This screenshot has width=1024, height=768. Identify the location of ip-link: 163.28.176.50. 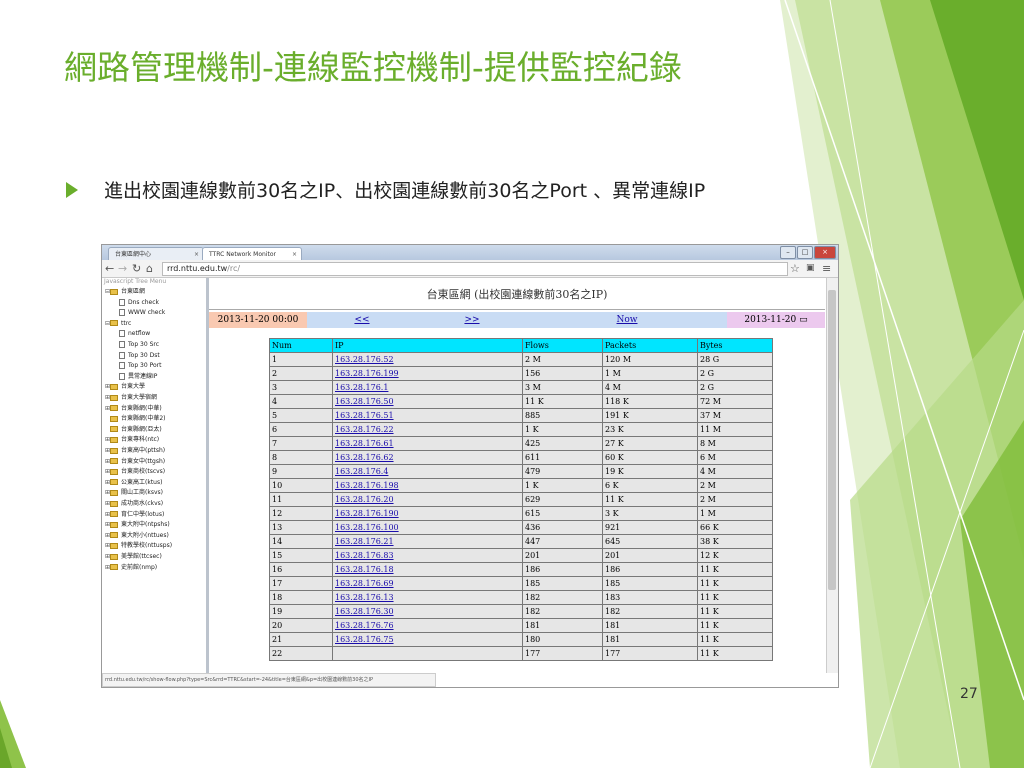
(364, 401).